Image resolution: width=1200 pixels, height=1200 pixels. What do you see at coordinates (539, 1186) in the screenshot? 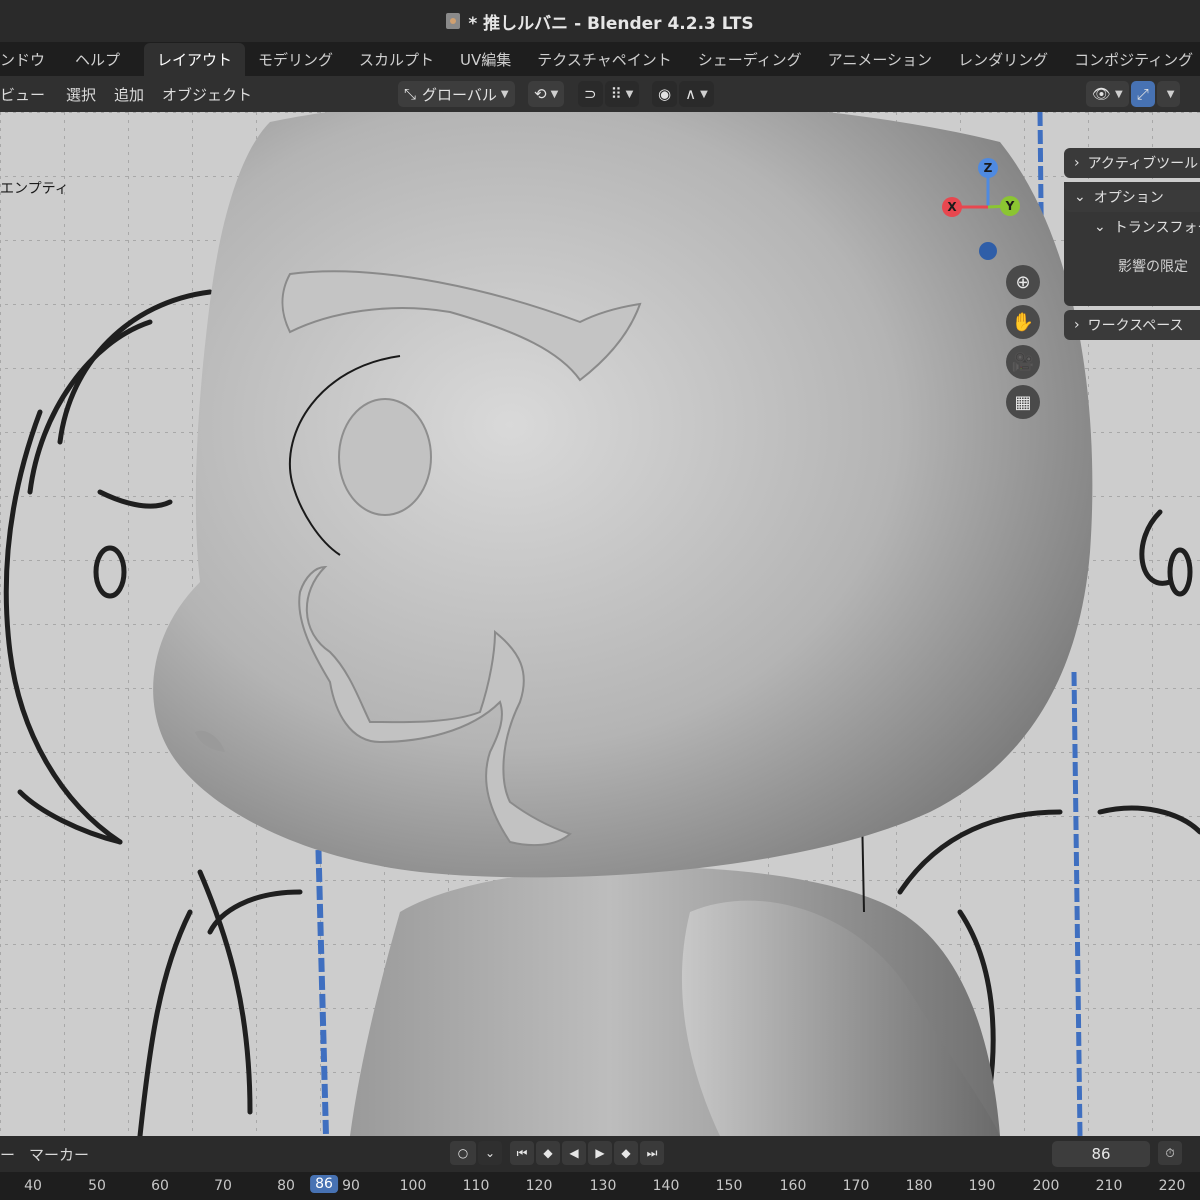
I see `ruler-tick: 120` at bounding box center [539, 1186].